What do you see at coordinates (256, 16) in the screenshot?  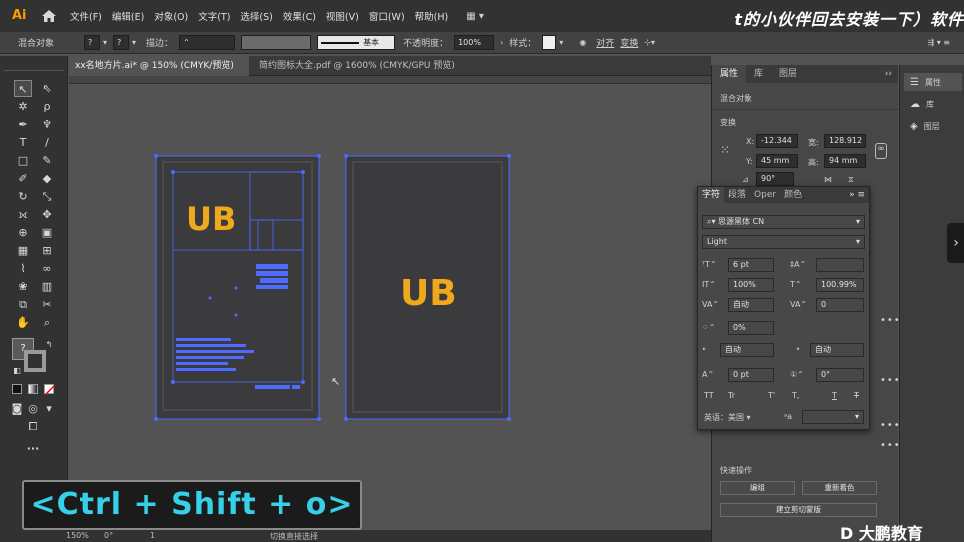 I see `menu-select: 选择(S)` at bounding box center [256, 16].